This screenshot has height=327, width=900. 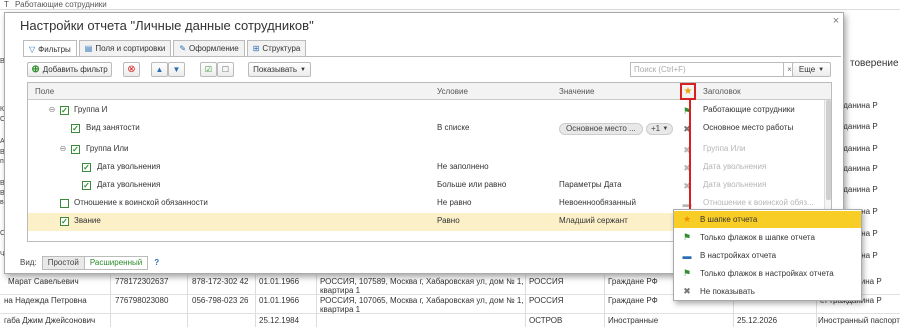 I want to click on uncheck-all-button: ☐, so click(x=225, y=69).